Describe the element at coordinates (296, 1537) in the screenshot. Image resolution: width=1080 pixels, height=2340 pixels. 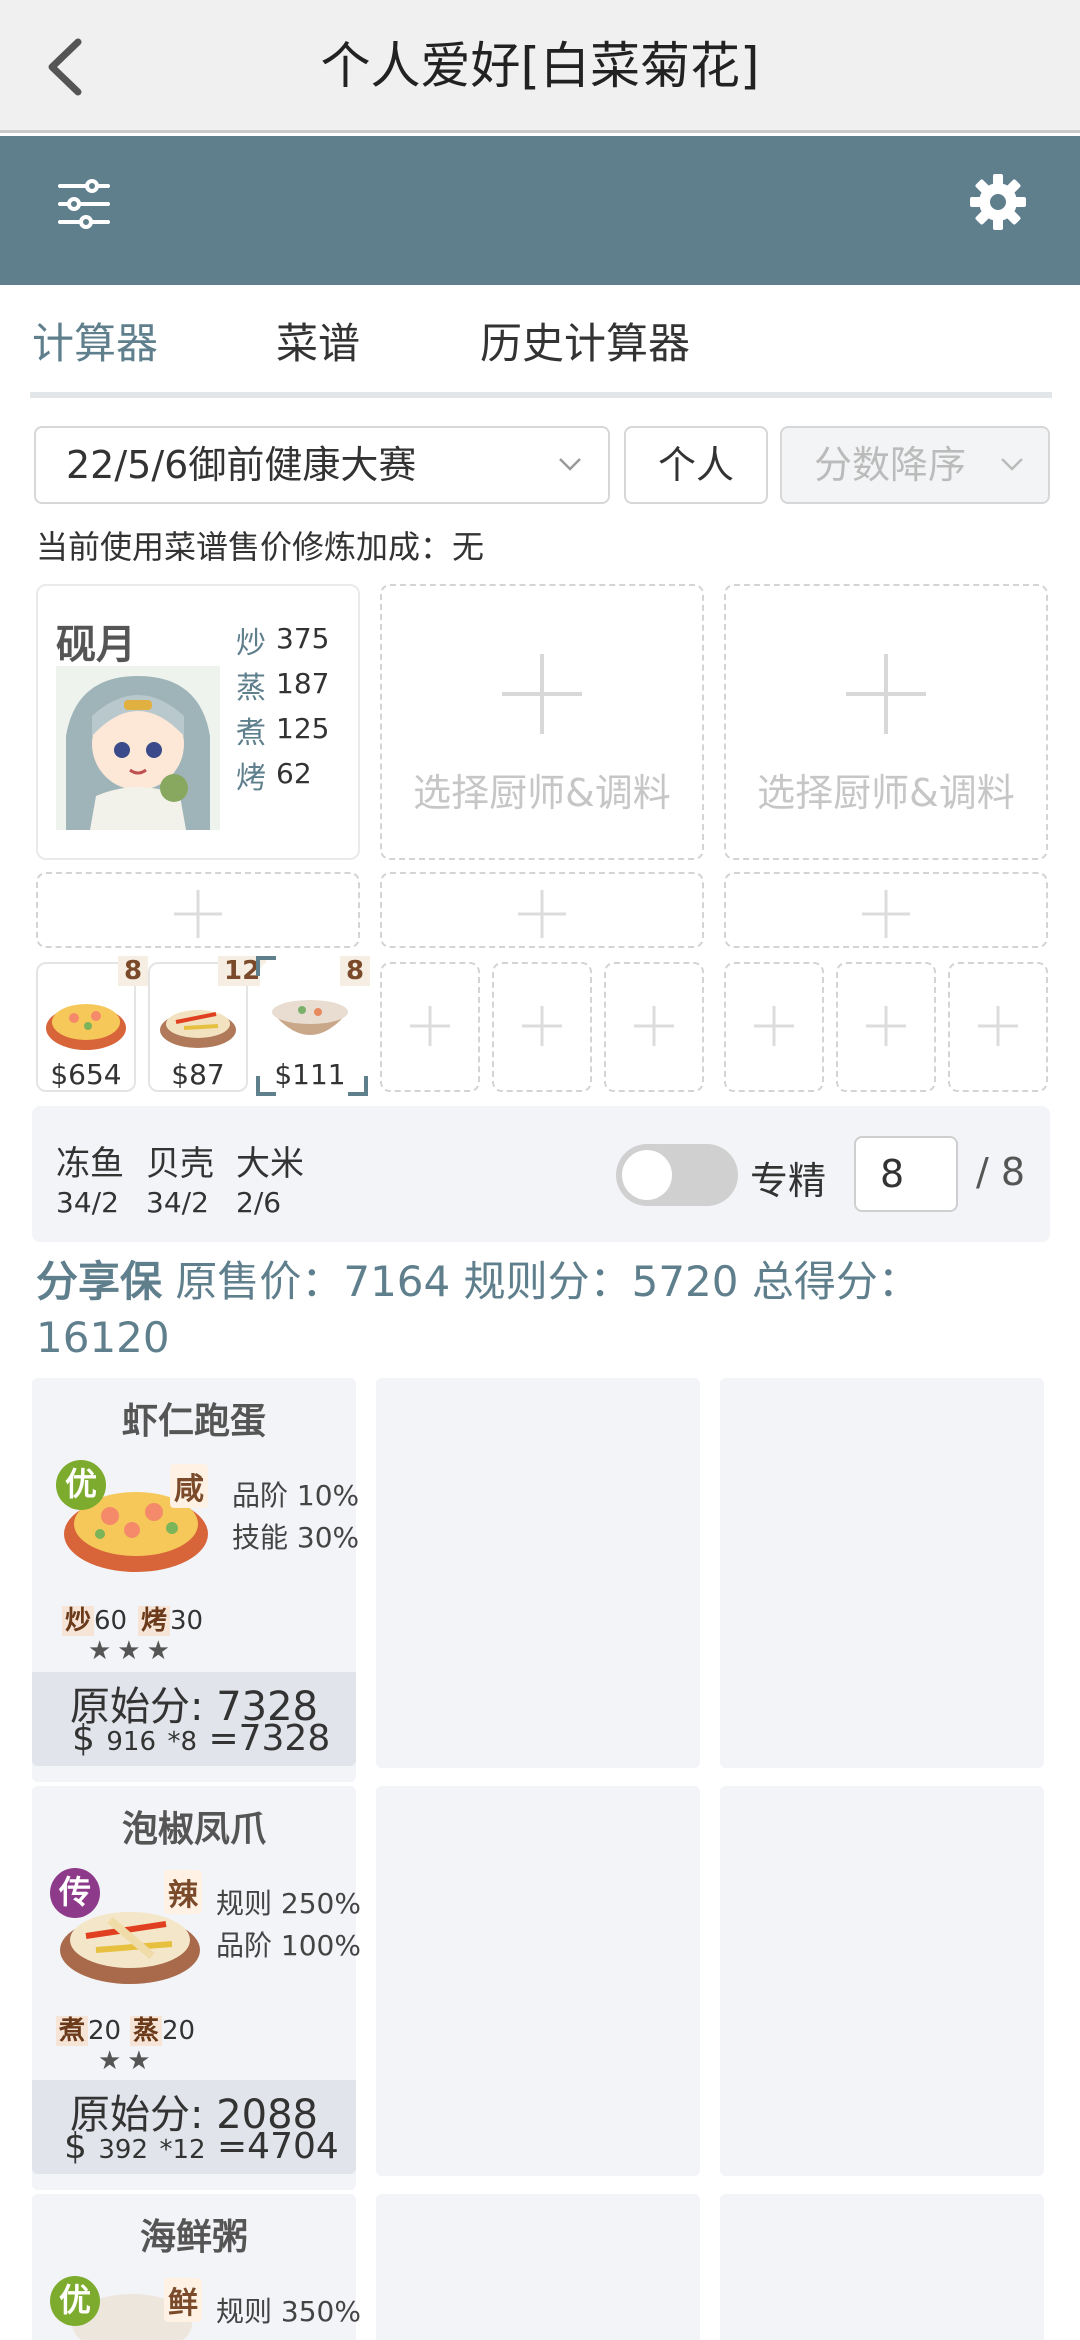
I see `recipe-buff: 技能 30%` at that location.